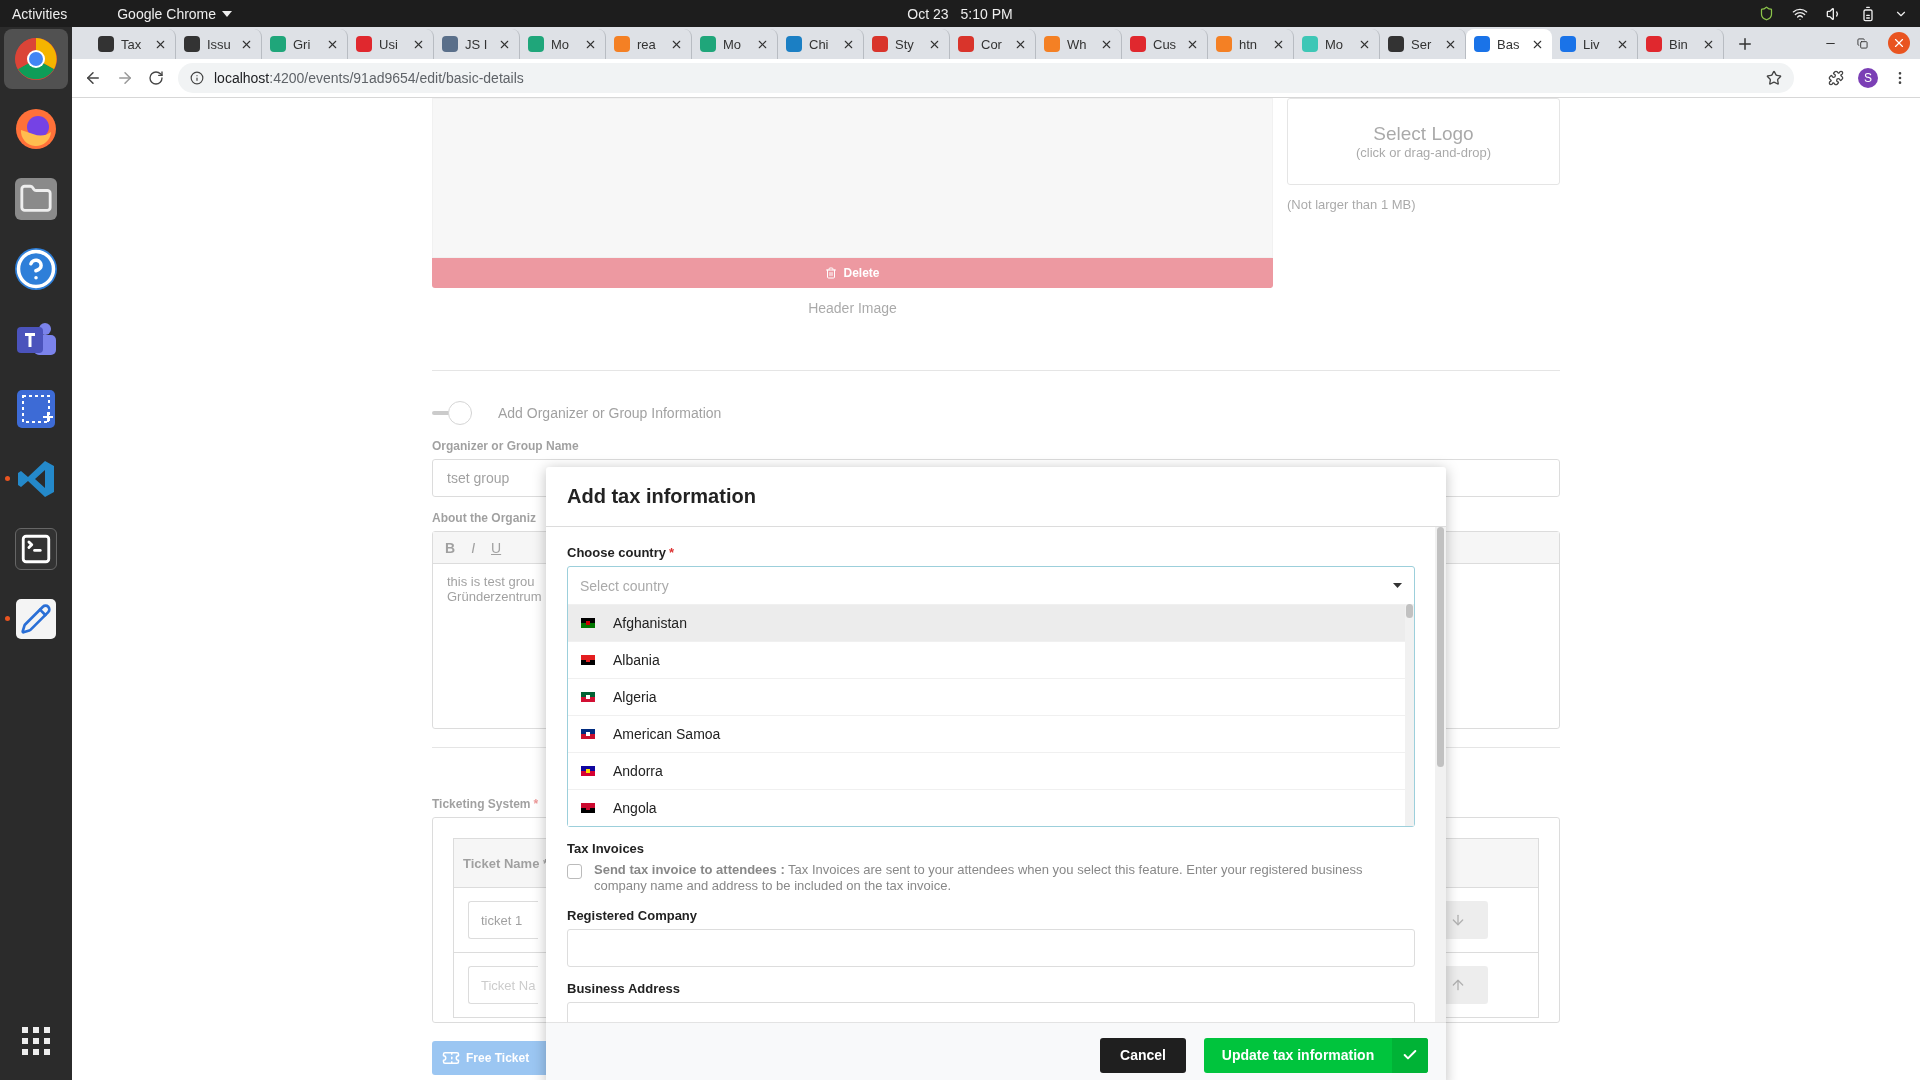 Image resolution: width=1920 pixels, height=1080 pixels. What do you see at coordinates (1774, 78) in the screenshot?
I see `bookmark-star-icon` at bounding box center [1774, 78].